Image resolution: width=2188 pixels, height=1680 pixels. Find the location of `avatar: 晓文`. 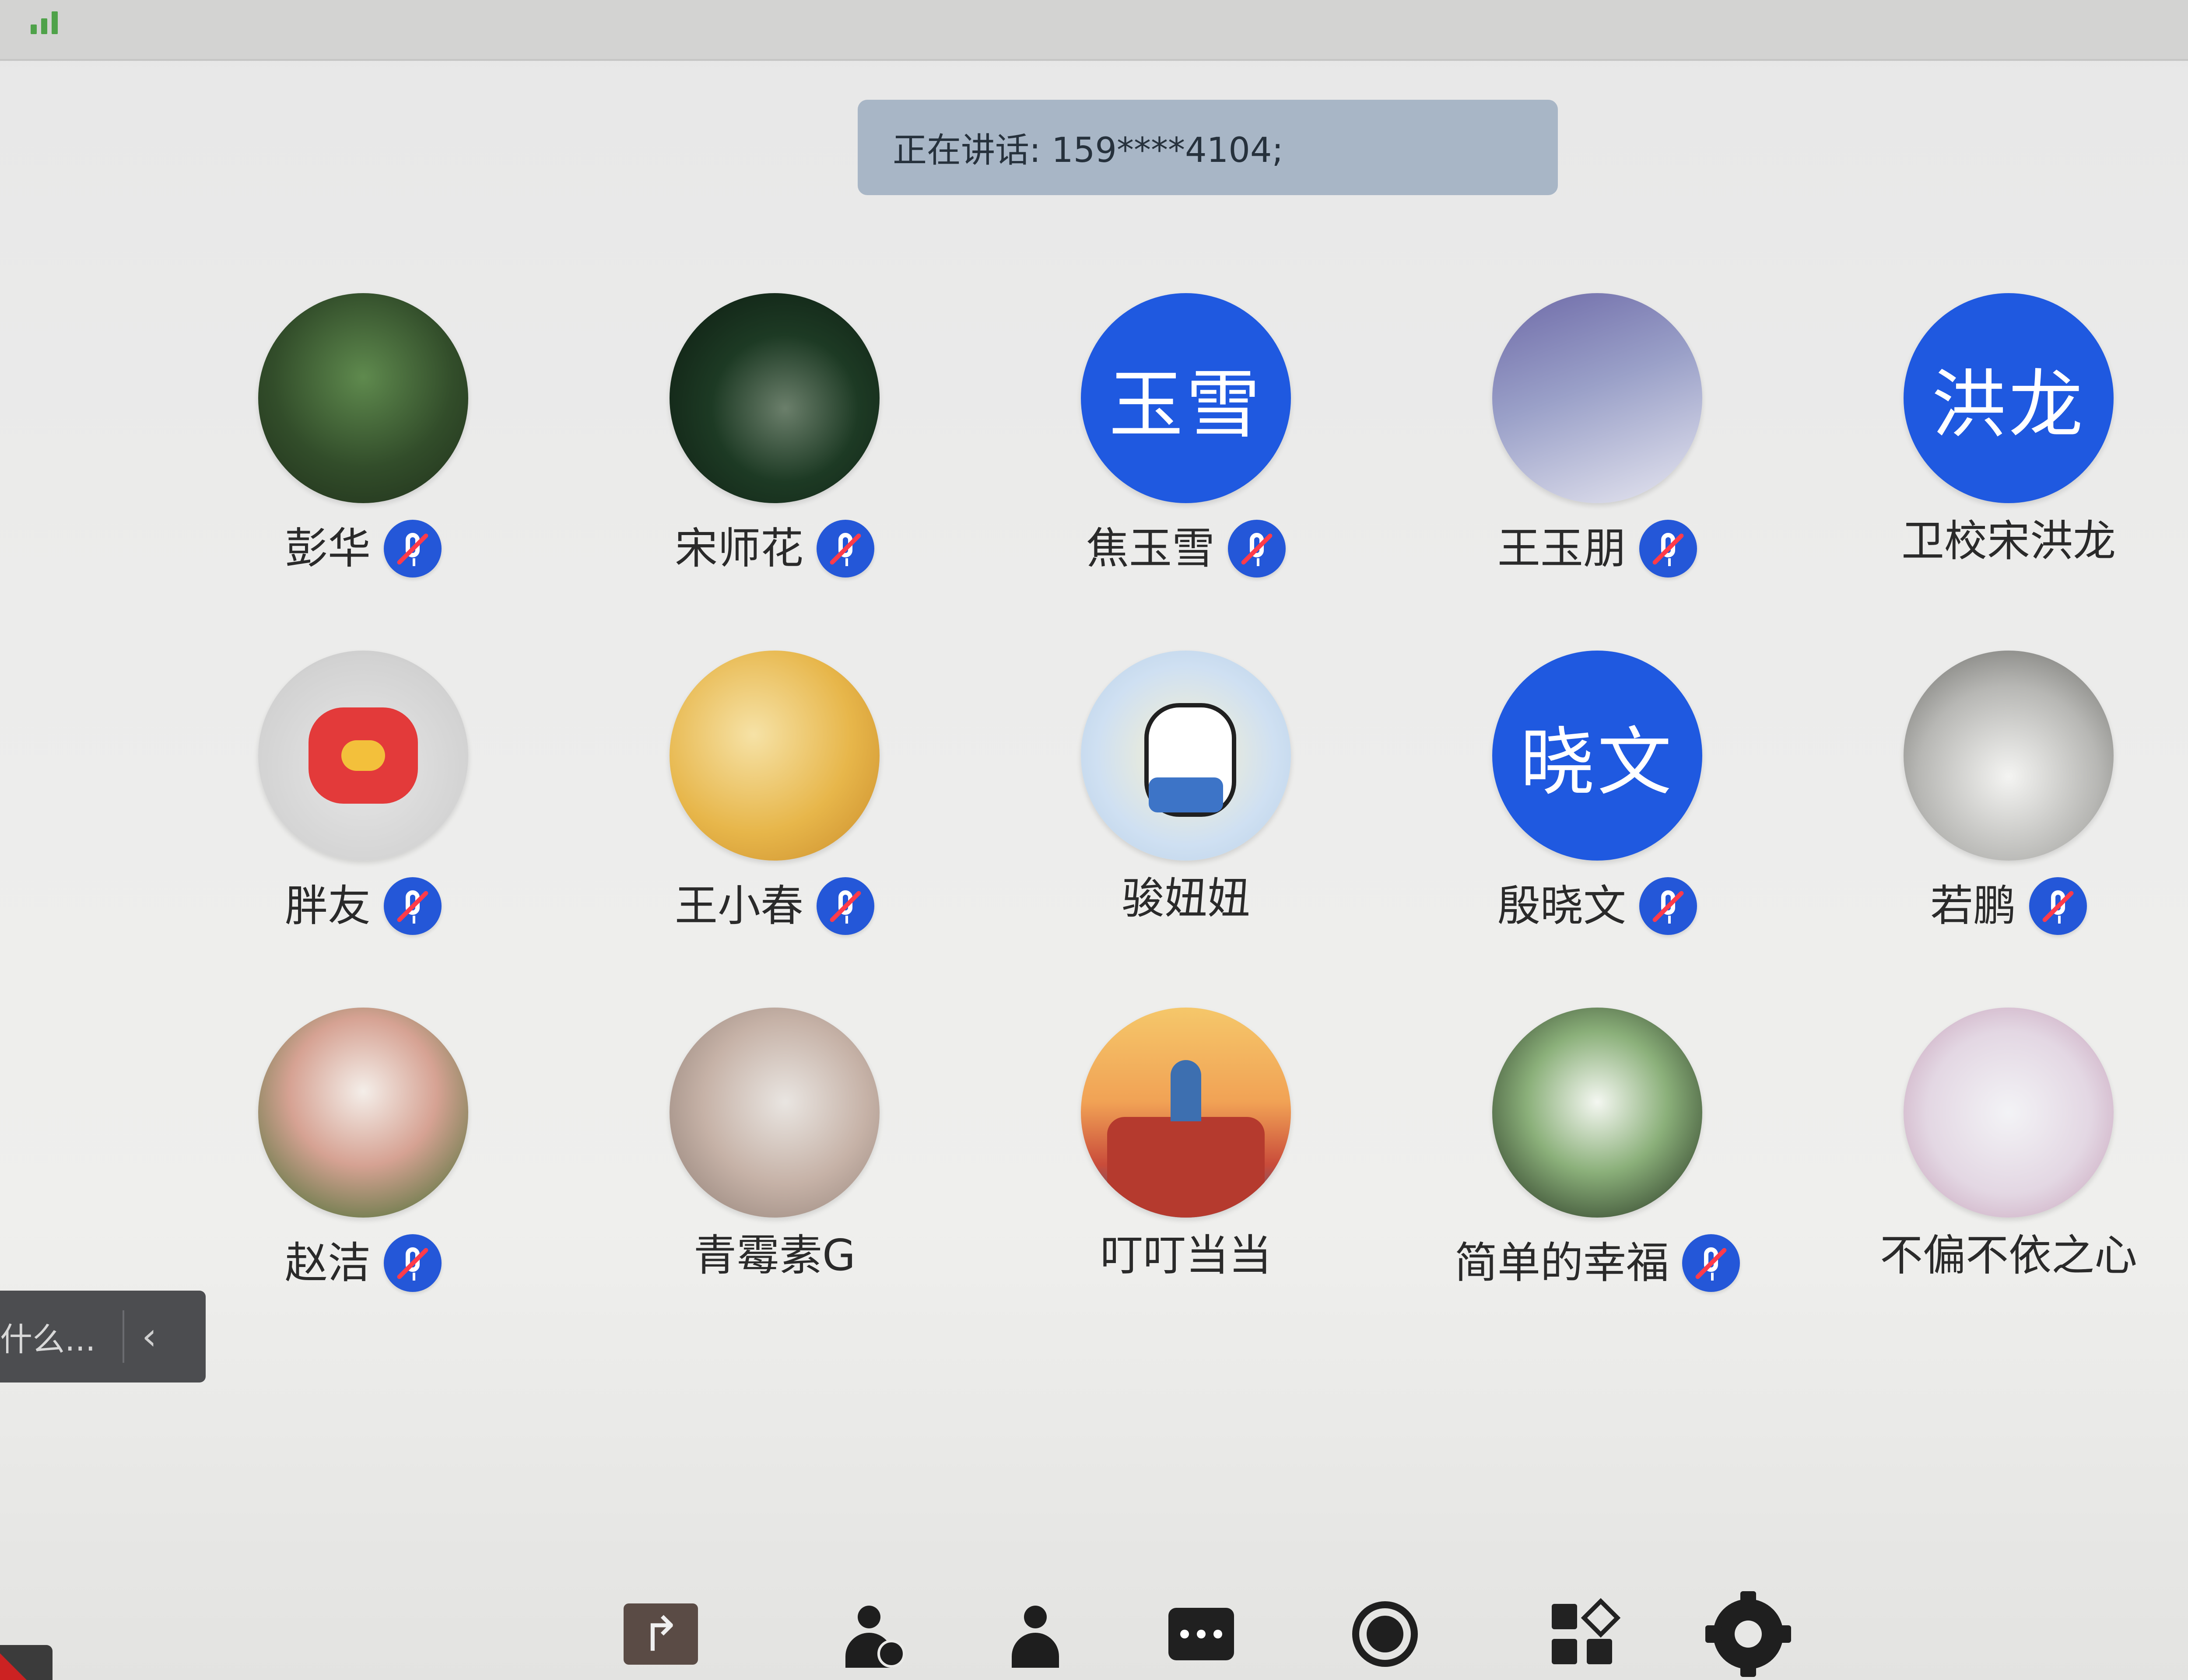

avatar: 晓文 is located at coordinates (1597, 755).